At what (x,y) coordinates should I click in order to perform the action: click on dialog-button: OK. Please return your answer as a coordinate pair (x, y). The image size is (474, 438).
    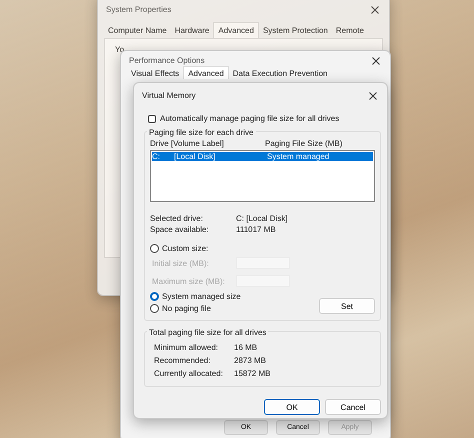
    Looking at the image, I should click on (292, 407).